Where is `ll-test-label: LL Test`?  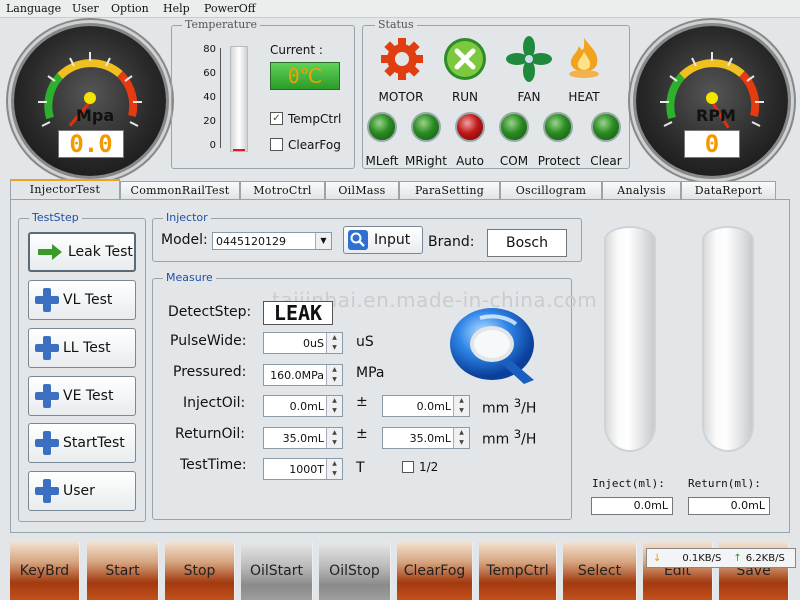
ll-test-label: LL Test is located at coordinates (87, 348).